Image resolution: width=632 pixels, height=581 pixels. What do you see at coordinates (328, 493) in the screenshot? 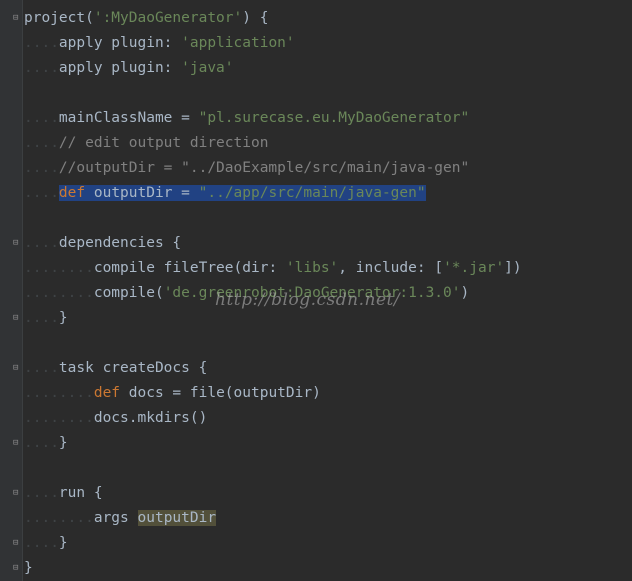
I see `code-line: ....run {` at bounding box center [328, 493].